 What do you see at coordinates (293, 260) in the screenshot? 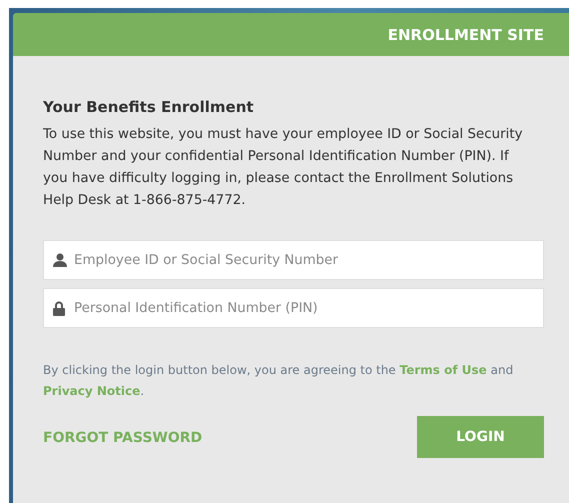
I see `input-field: Employee ID or Social Security Number` at bounding box center [293, 260].